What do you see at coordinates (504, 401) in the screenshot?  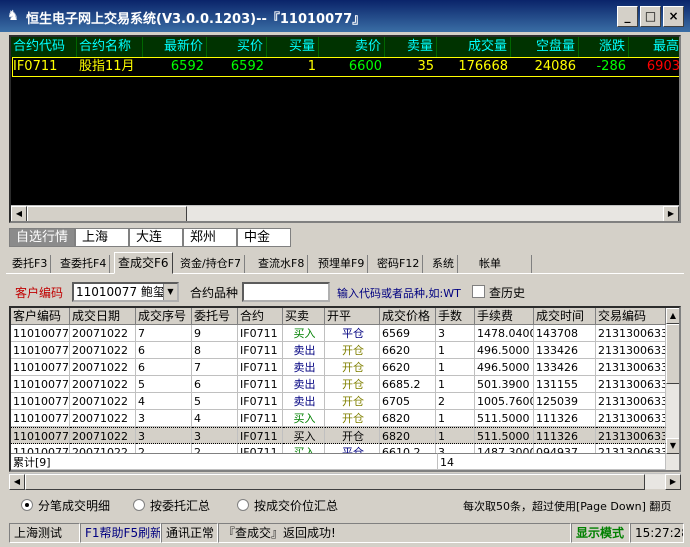 I see `trade-cell: 1005.7600` at bounding box center [504, 401].